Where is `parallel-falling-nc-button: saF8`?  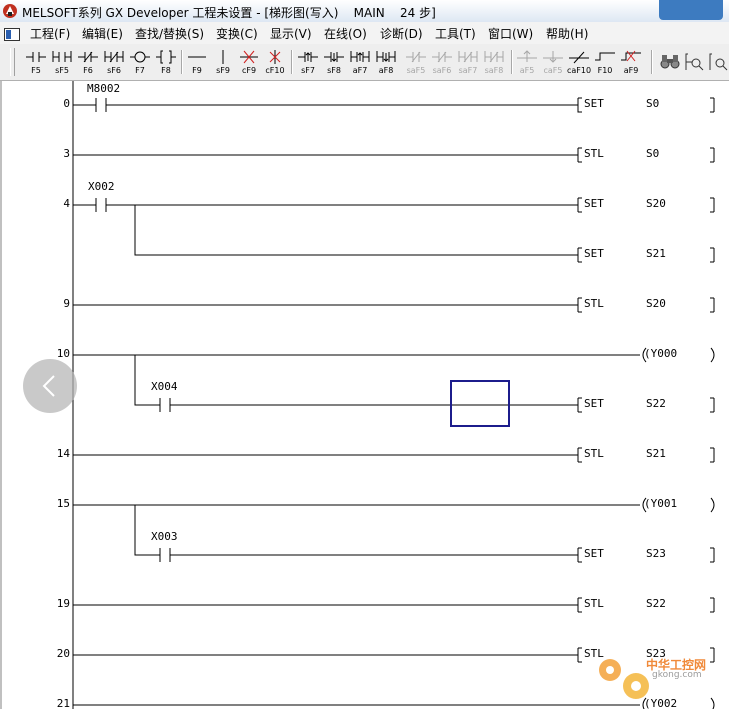
parallel-falling-nc-button: saF8 is located at coordinates (494, 62).